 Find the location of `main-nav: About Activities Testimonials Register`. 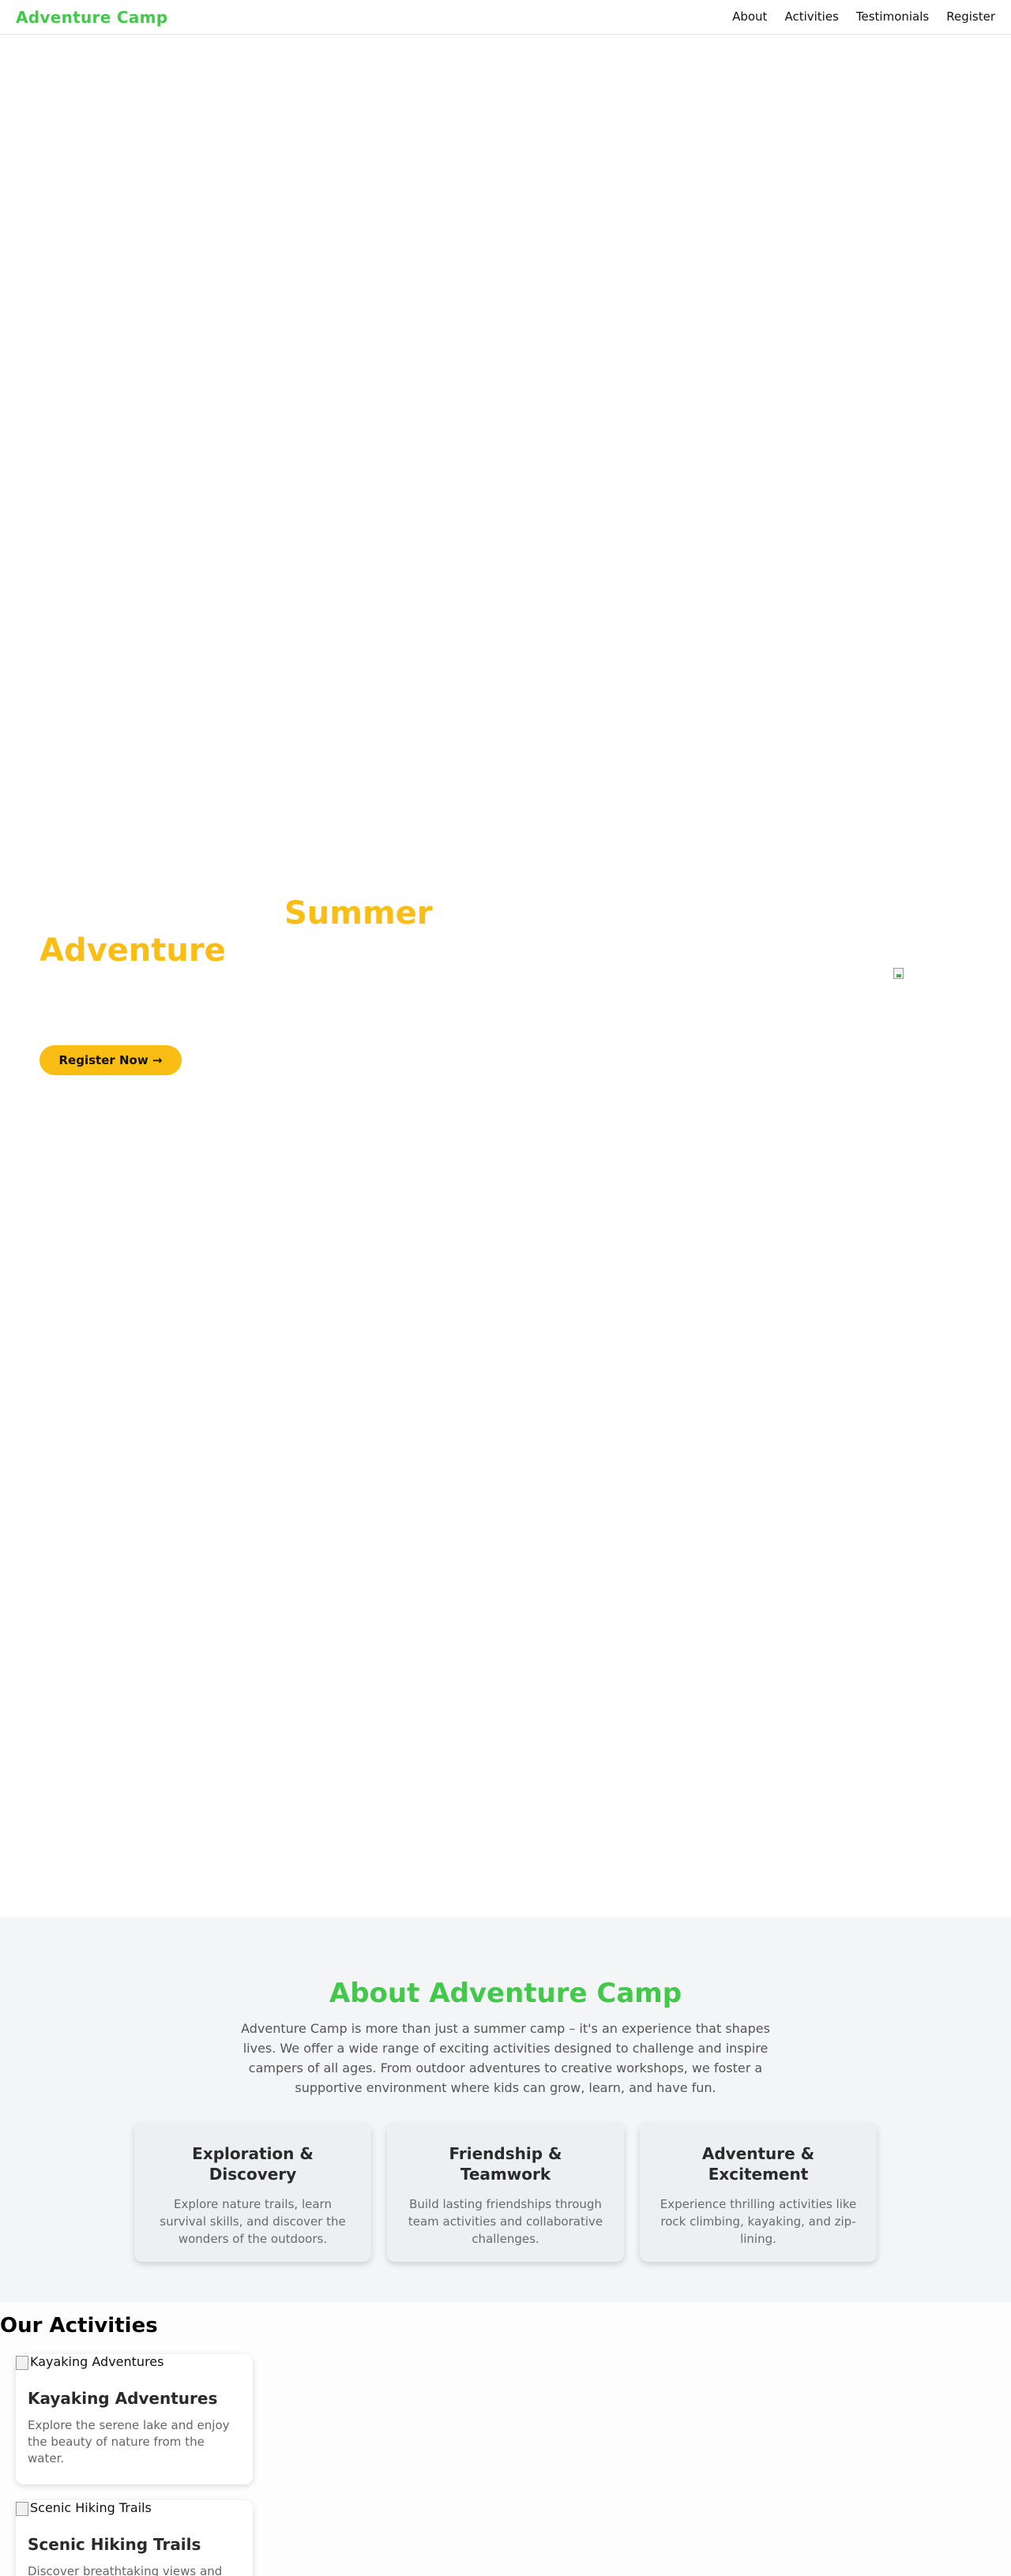

main-nav: About Activities Testimonials Register is located at coordinates (863, 16).